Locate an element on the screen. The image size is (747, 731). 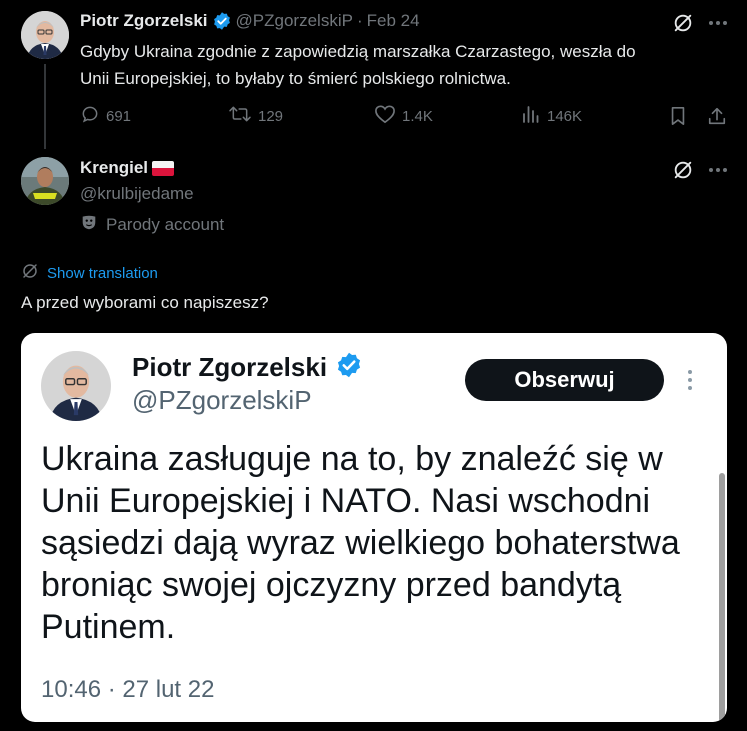
reply-count: 691 is located at coordinates (119, 116).